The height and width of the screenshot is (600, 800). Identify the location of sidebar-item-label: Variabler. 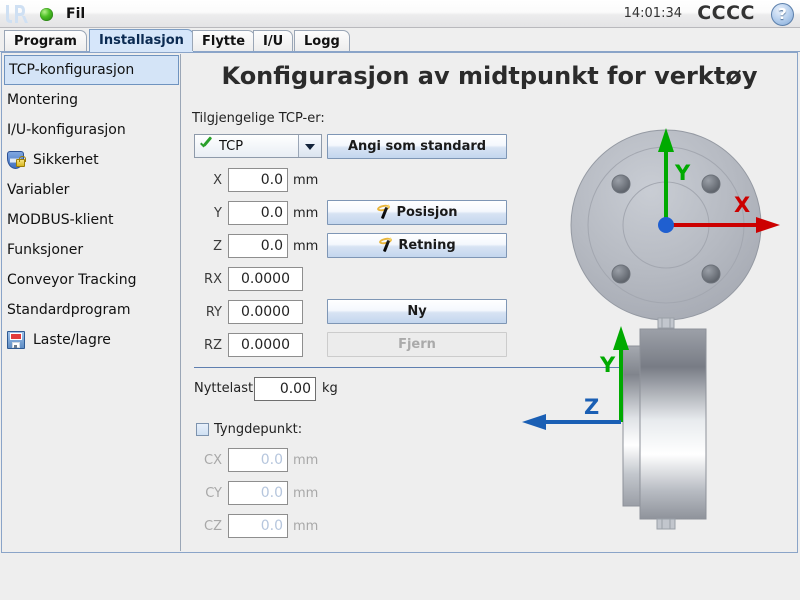
(38, 190).